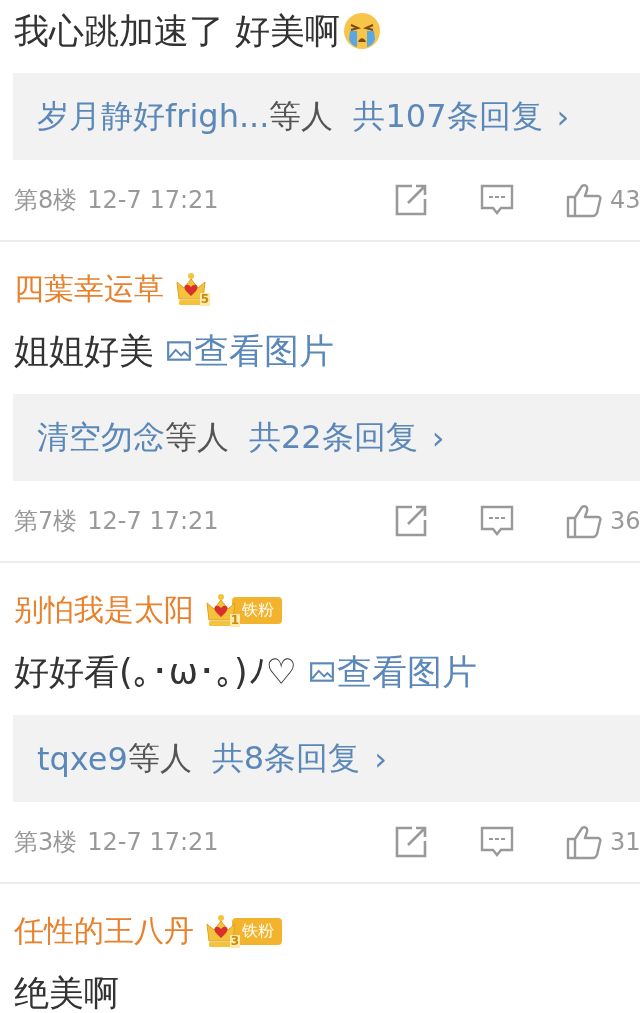 The height and width of the screenshot is (1013, 640). I want to click on comment-text: 我心跳加速了 好美啊, so click(177, 31).